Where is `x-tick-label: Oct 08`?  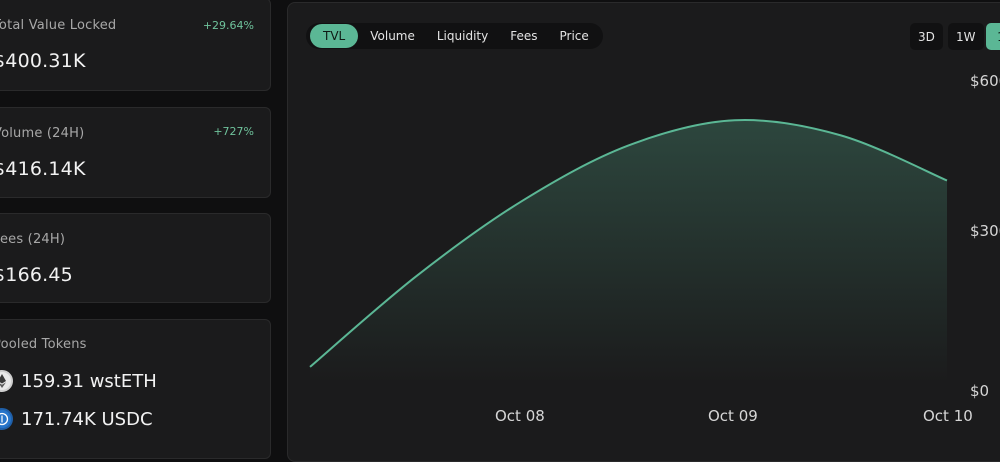 x-tick-label: Oct 08 is located at coordinates (520, 416).